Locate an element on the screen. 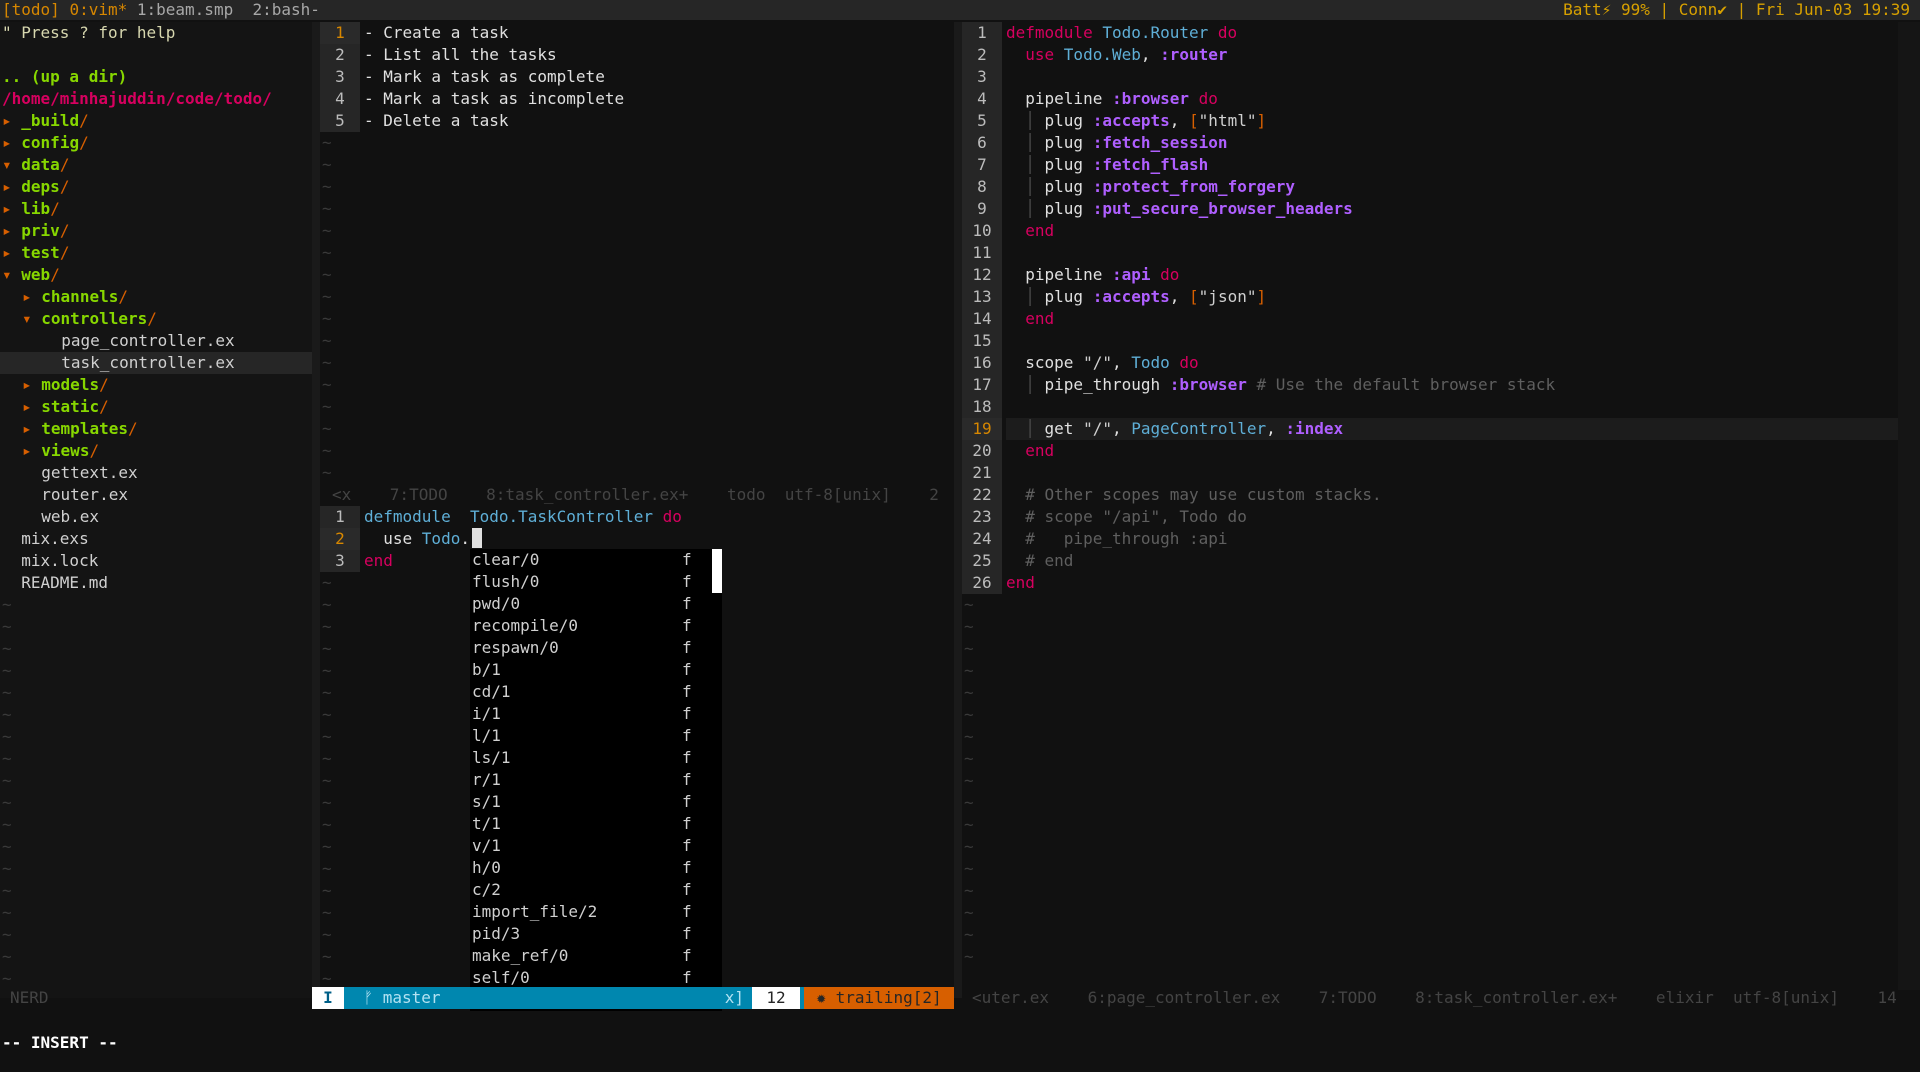  tree-folder: ▾ web/ is located at coordinates (156, 275).